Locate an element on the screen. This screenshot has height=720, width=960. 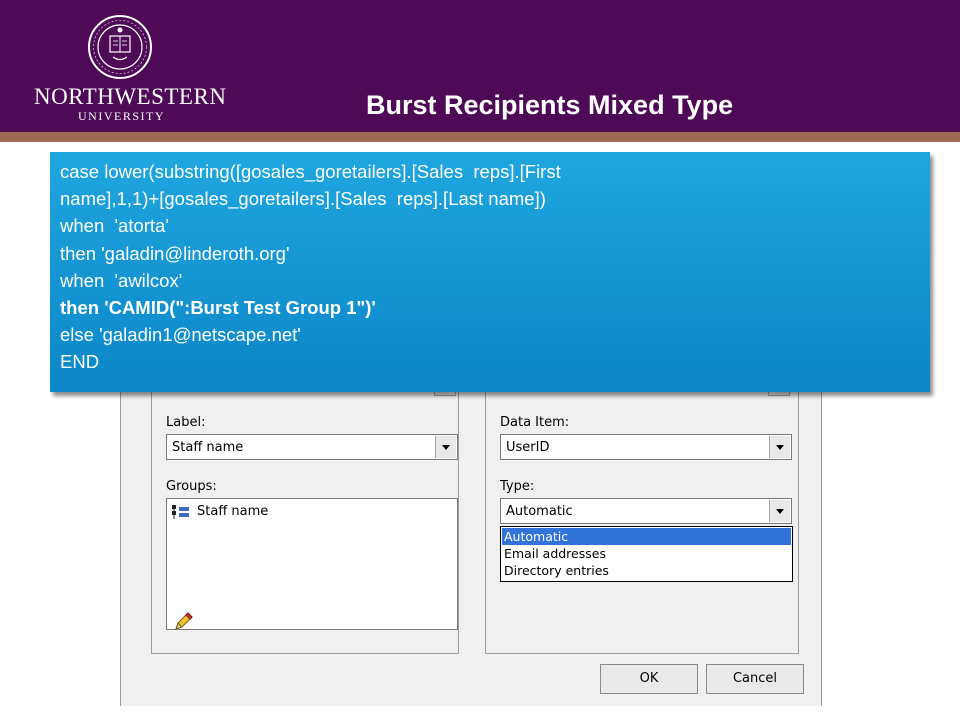
list-item: Staff name is located at coordinates (271, 512).